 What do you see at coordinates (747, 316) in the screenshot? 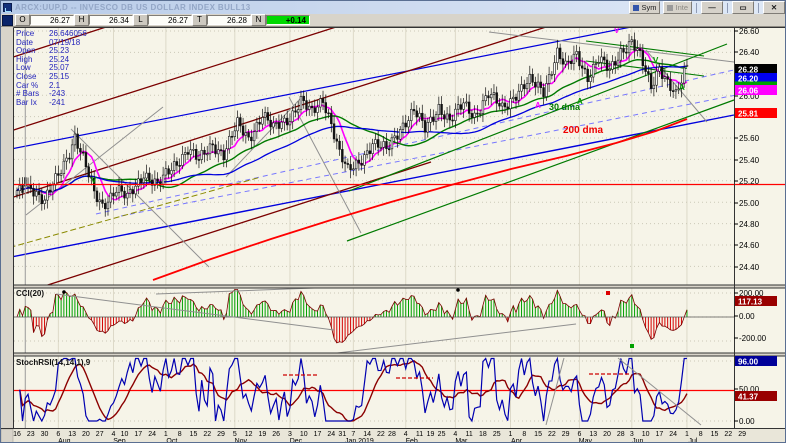
I see `cci-axis-label: 0.00` at bounding box center [747, 316].